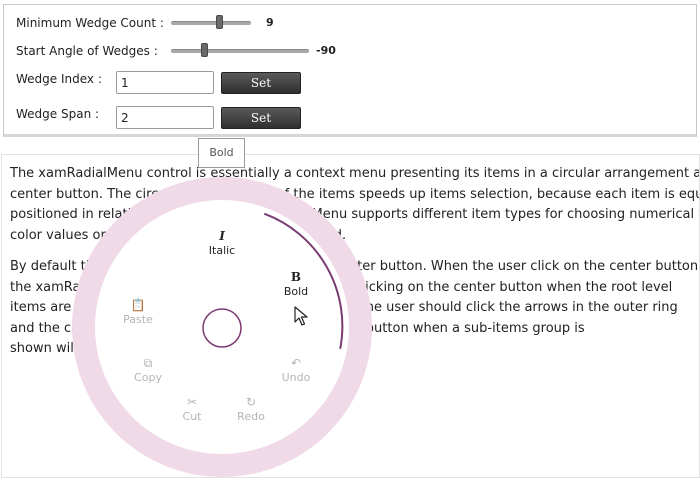 The image size is (700, 480). Describe the element at coordinates (251, 402) in the screenshot. I see `redo-icon: ↻` at that location.